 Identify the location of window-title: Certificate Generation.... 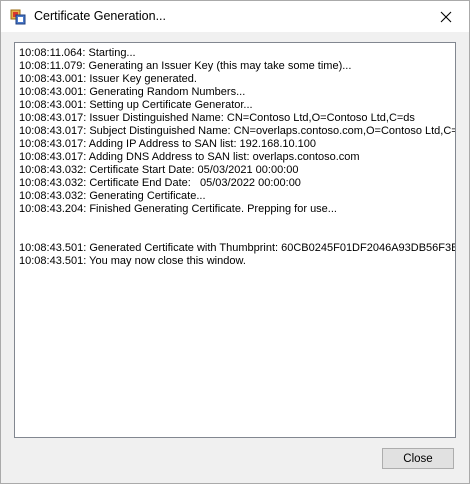
(100, 16).